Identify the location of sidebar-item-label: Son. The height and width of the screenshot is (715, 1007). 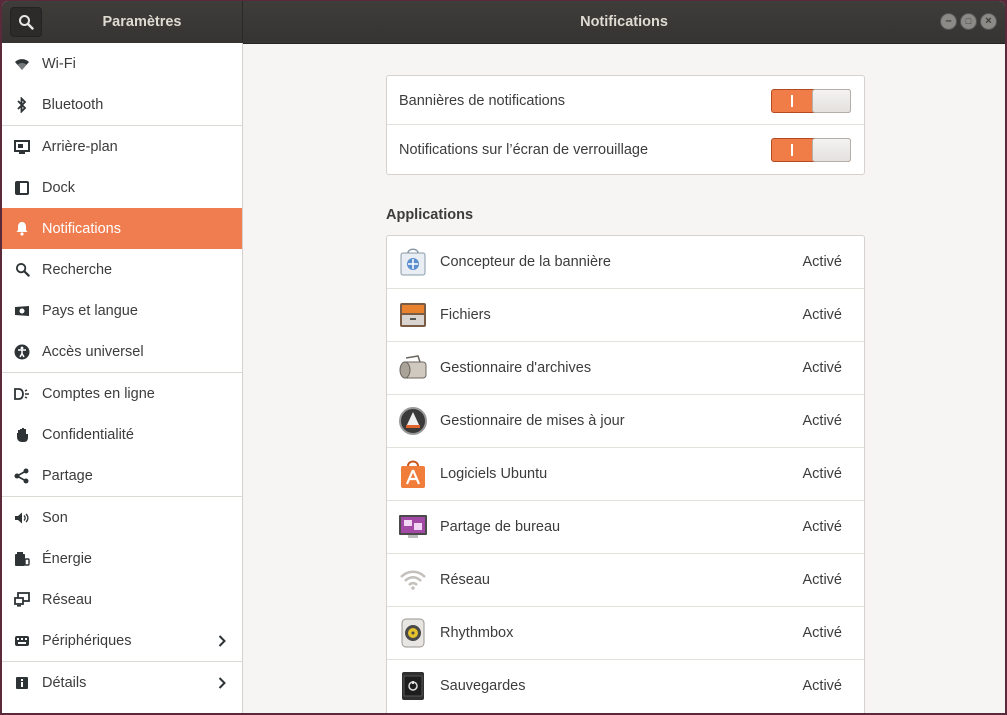
(55, 517).